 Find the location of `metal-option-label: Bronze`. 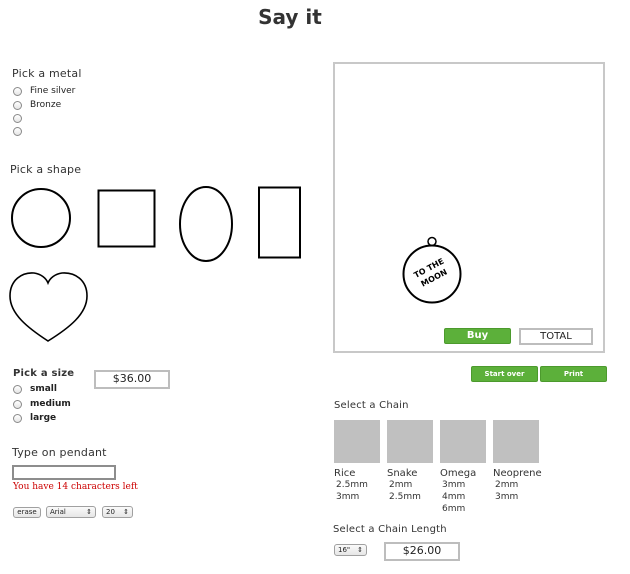

metal-option-label: Bronze is located at coordinates (46, 105).